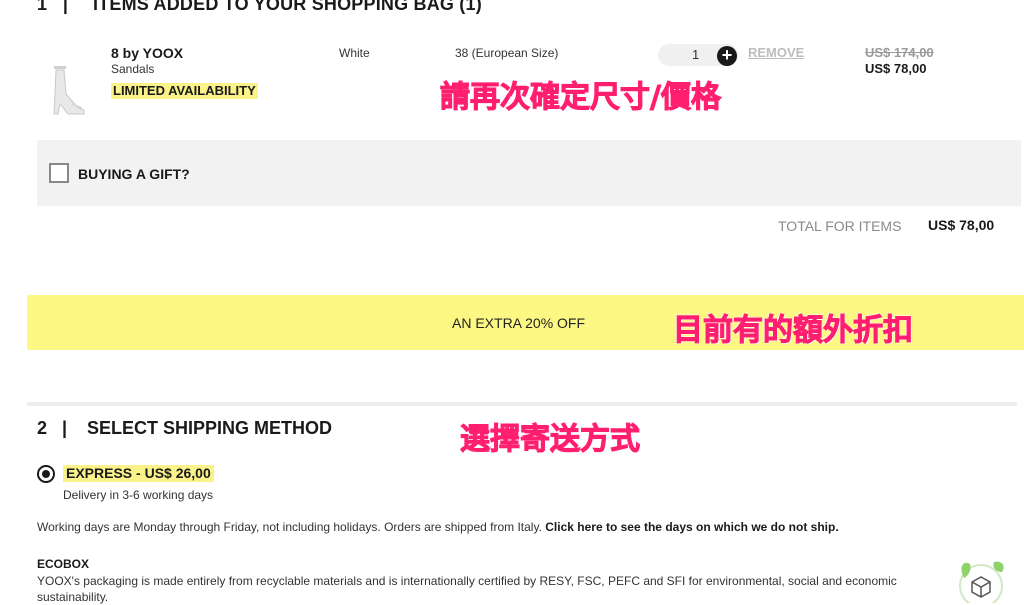  Describe the element at coordinates (134, 174) in the screenshot. I see `gift-option-label: BUYING A GIFT?` at that location.